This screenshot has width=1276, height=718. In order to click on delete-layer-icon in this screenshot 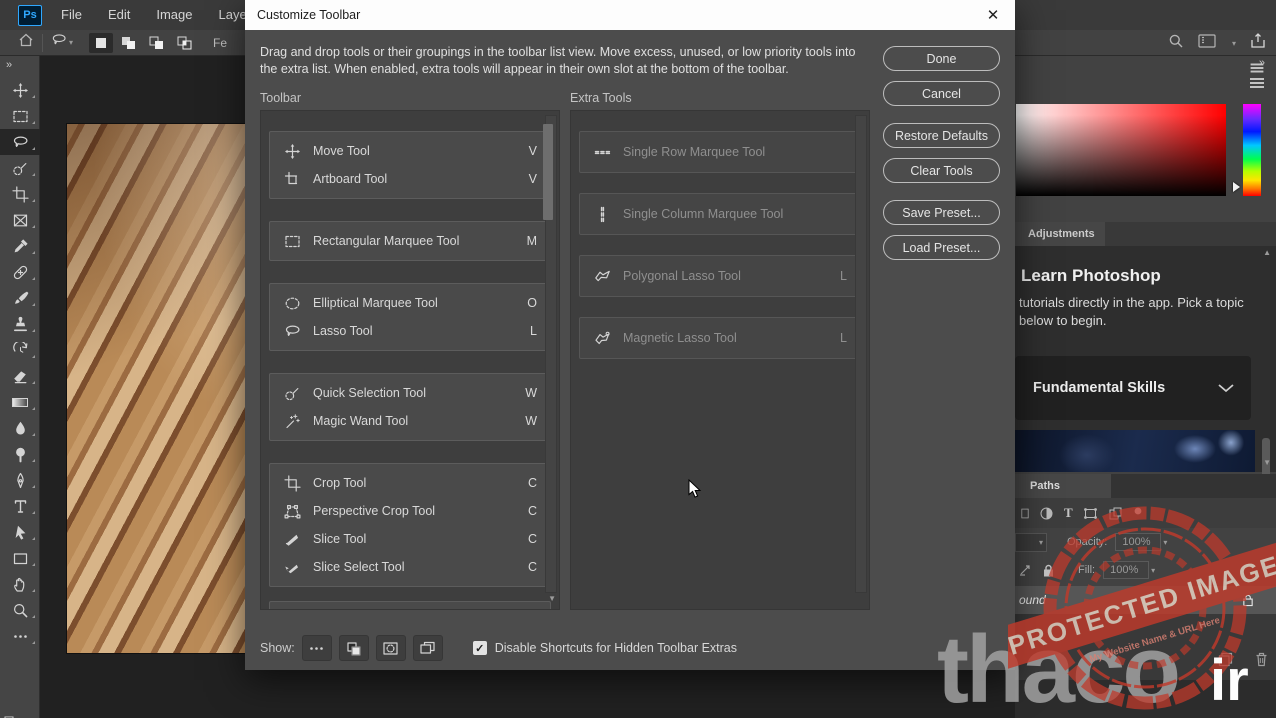, I will do `click(1261, 659)`.